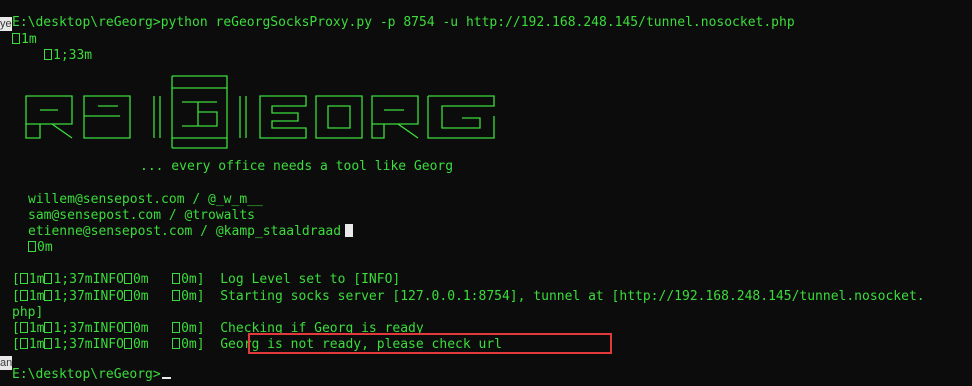 This screenshot has width=972, height=386. I want to click on wrap-continuation: php], so click(28, 312).